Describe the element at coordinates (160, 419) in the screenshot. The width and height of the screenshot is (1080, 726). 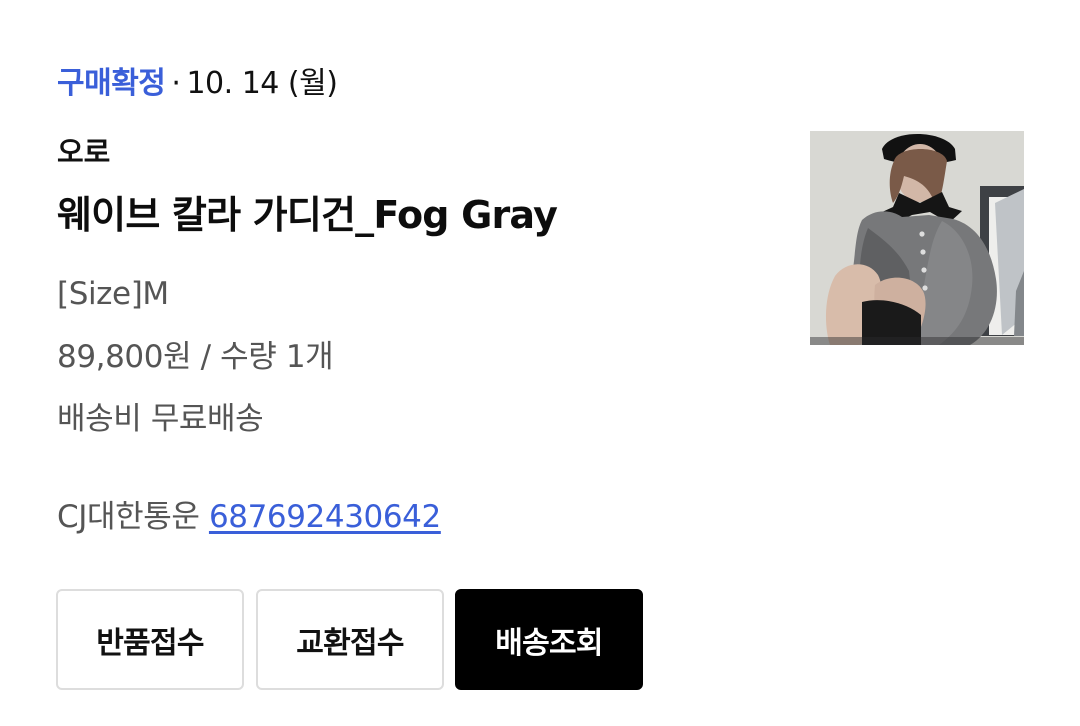
I see `shipping-fee: 배송비 무료배송` at that location.